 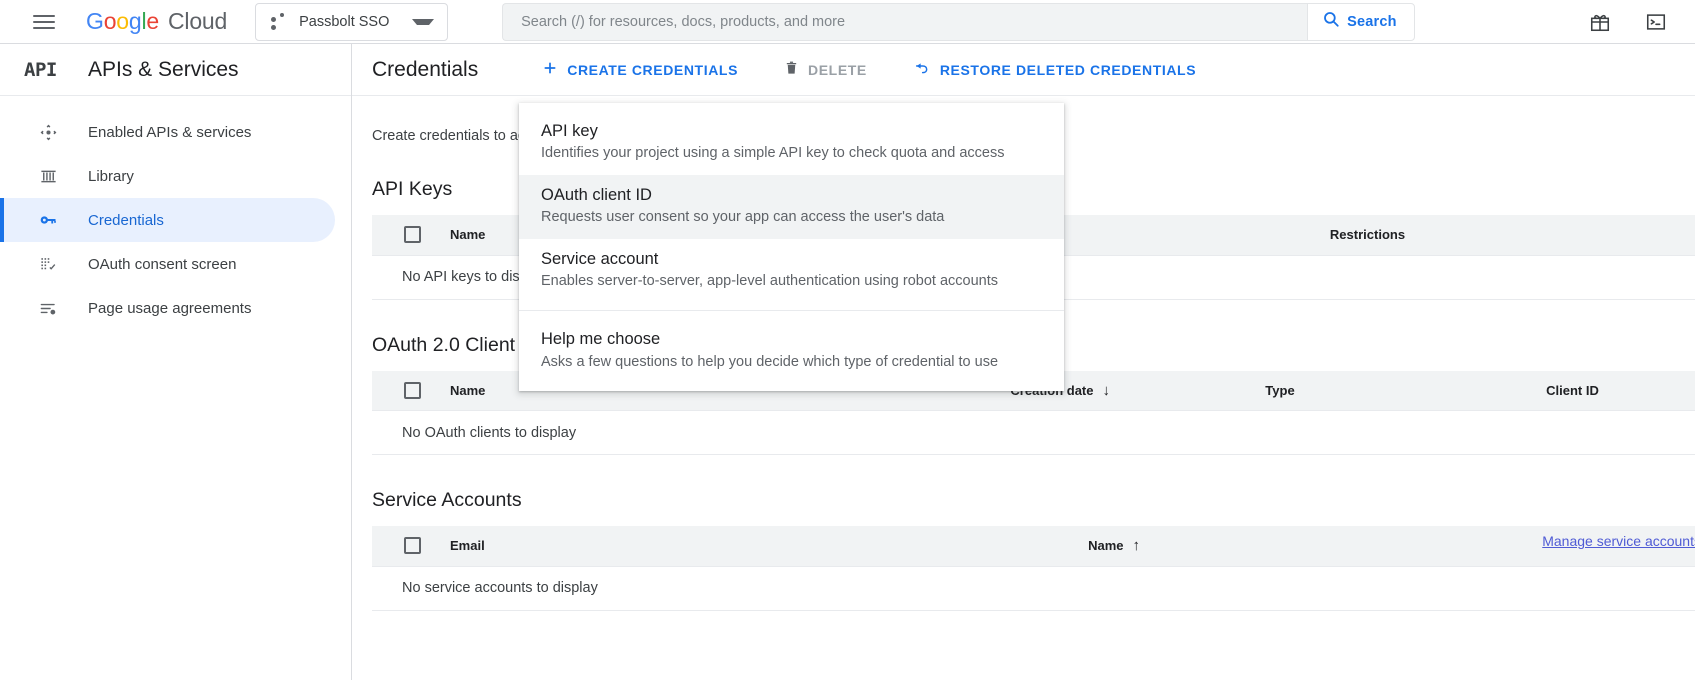 What do you see at coordinates (423, 21) in the screenshot?
I see `chevron-down-icon` at bounding box center [423, 21].